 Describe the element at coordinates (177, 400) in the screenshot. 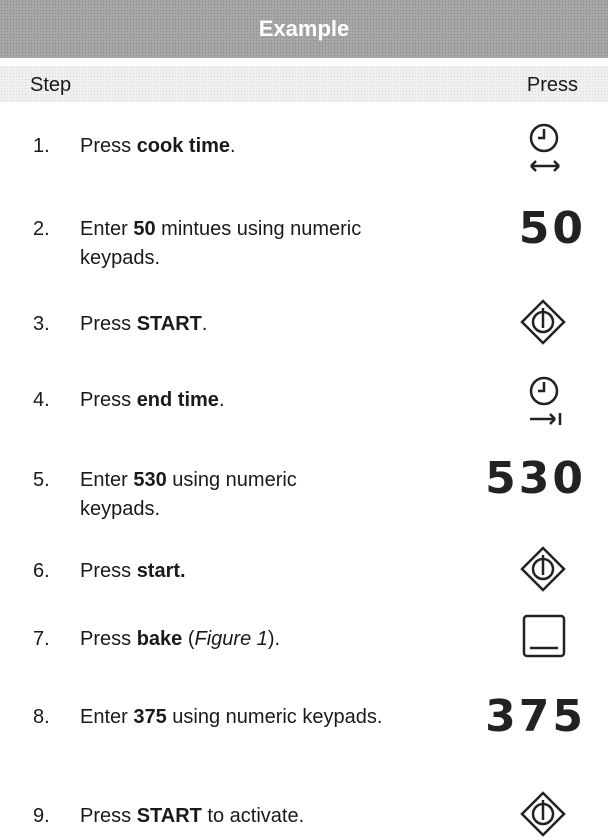

I see `step-keyword: end time` at that location.